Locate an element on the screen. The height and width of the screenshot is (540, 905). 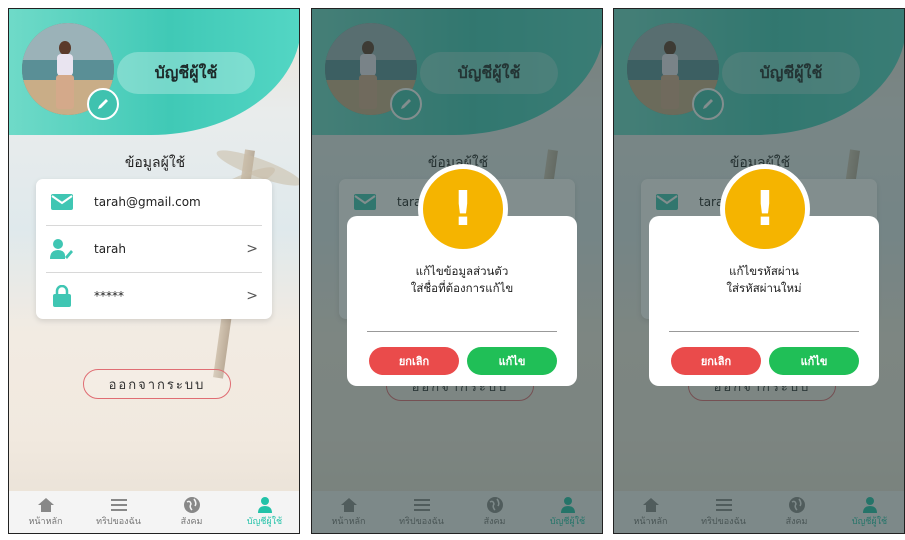
title-pill: บัญชีผู้ใช้ is located at coordinates (186, 73).